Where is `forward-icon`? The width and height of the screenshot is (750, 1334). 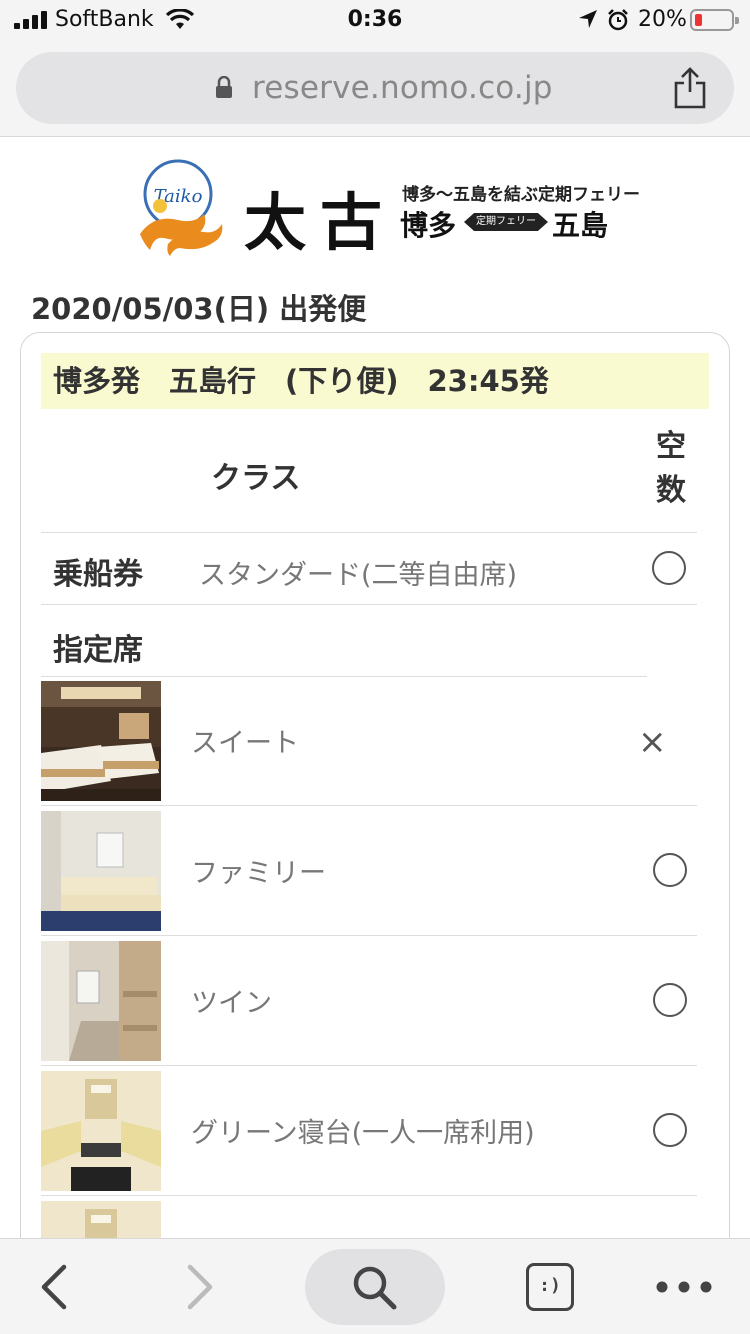 forward-icon is located at coordinates (200, 1287).